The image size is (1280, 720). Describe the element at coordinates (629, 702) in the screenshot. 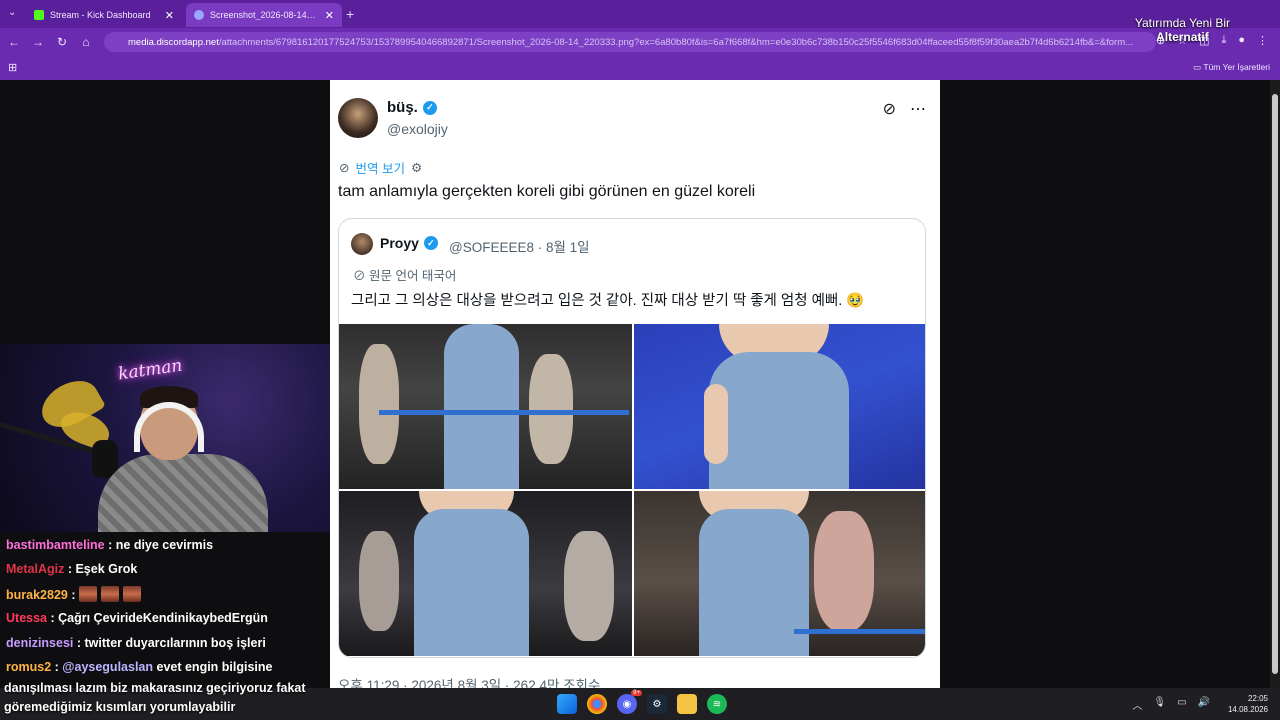

I see `discord-icon: ◉ 9+` at that location.